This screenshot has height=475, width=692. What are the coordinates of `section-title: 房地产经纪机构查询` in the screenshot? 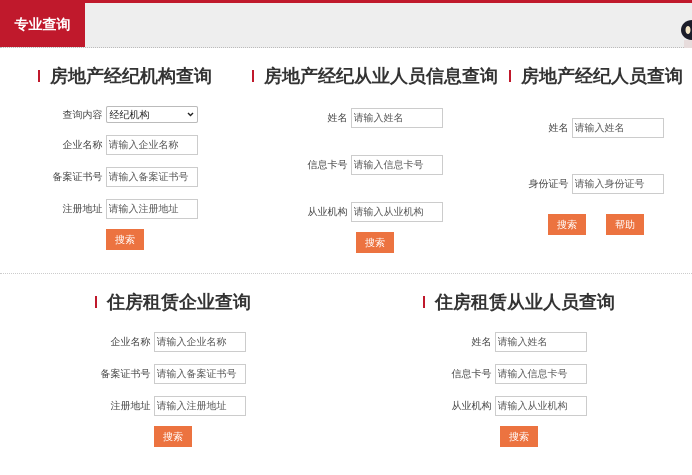 It's located at (131, 76).